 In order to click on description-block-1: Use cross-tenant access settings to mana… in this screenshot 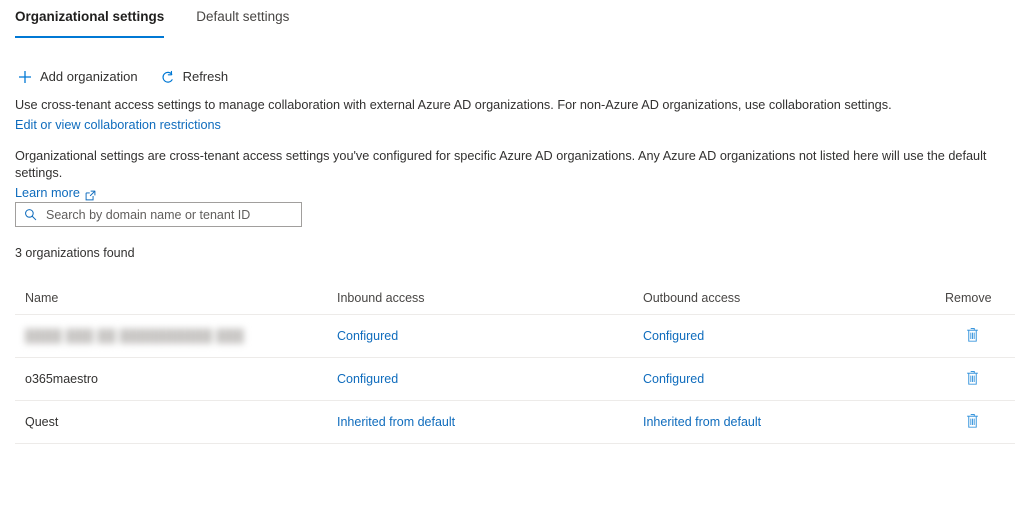, I will do `click(453, 115)`.